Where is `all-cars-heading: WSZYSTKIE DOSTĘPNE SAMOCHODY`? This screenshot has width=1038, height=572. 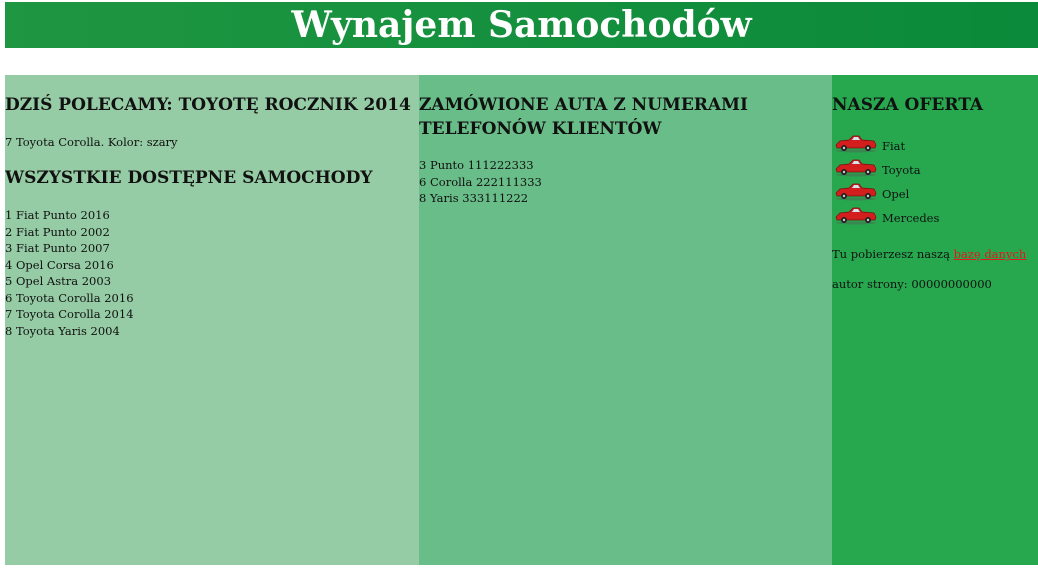 all-cars-heading: WSZYSTKIE DOSTĘPNE SAMOCHODY is located at coordinates (189, 178).